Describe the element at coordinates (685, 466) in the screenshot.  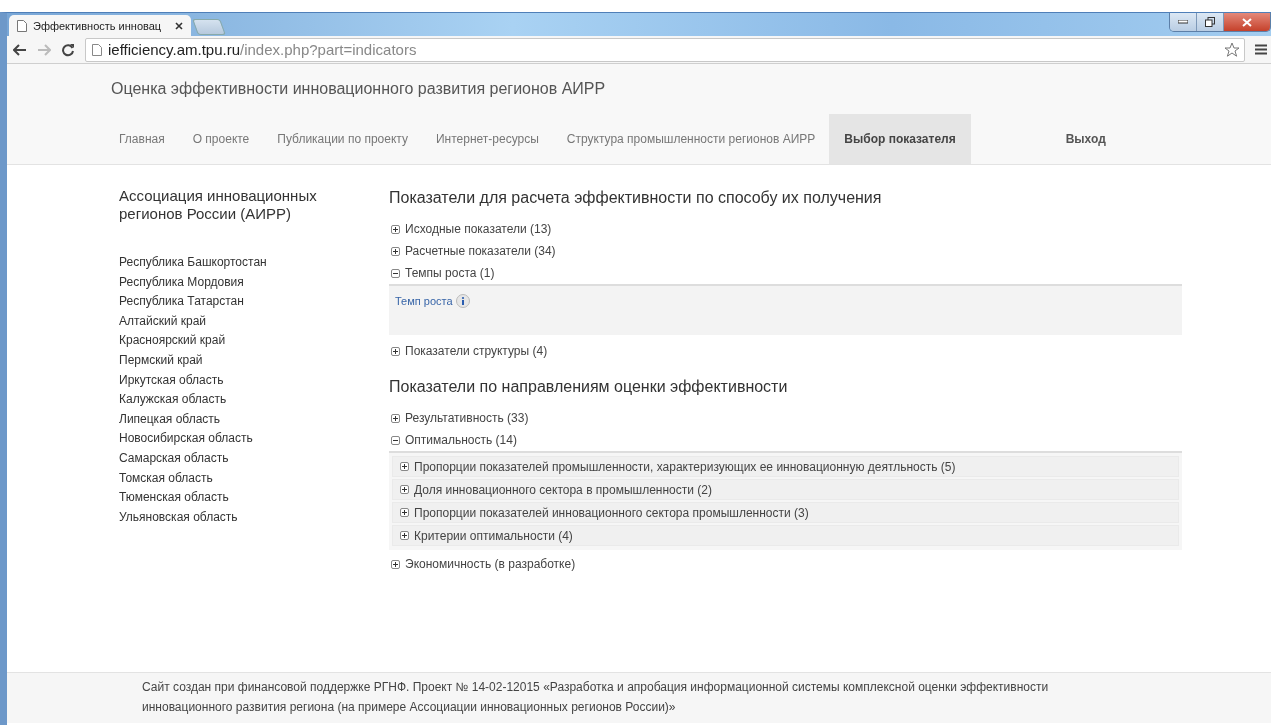
I see `subgroup-link: Пропорции показателей промышленности, характеризующих ее инновационную деятльность (5)` at that location.